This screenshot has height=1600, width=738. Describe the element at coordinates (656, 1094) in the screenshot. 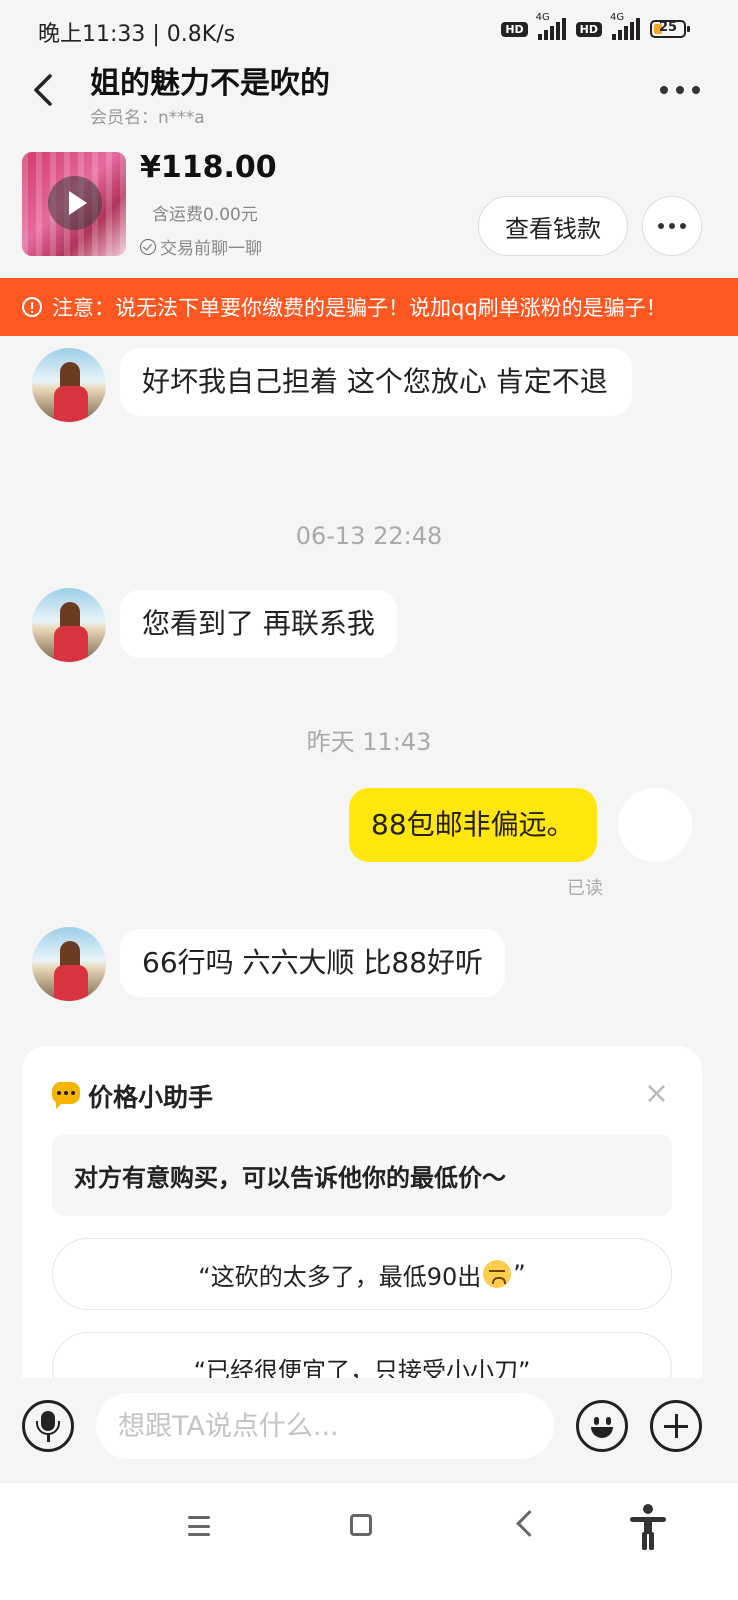

I see `close-icon: ×` at that location.